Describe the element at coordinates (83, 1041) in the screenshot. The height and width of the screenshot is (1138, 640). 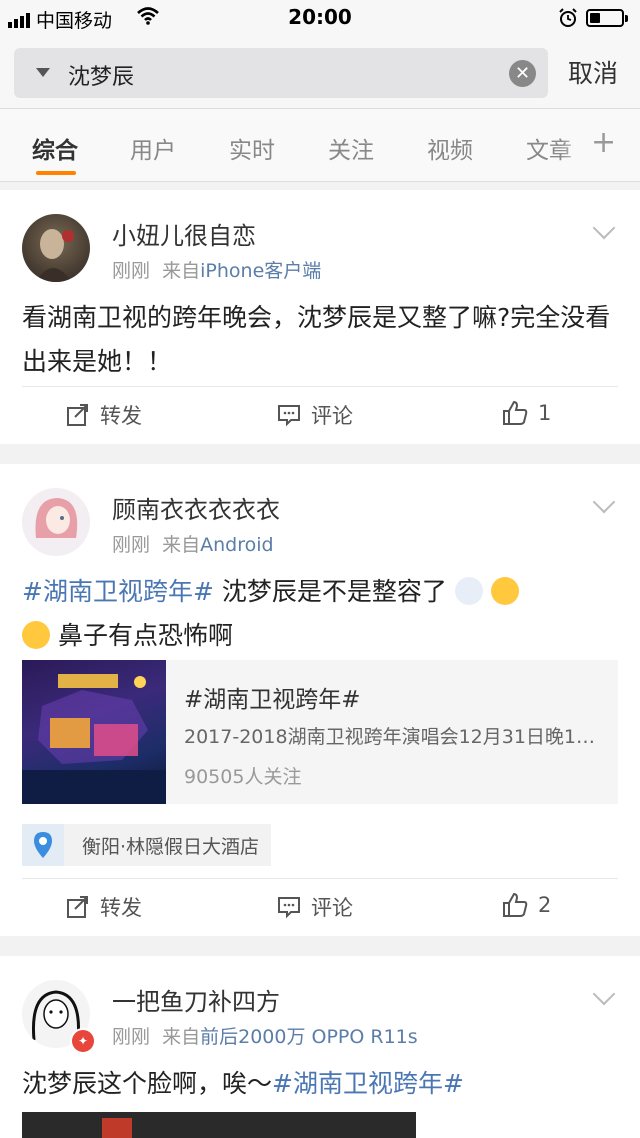
I see `verified-badge-icon: ✦` at that location.